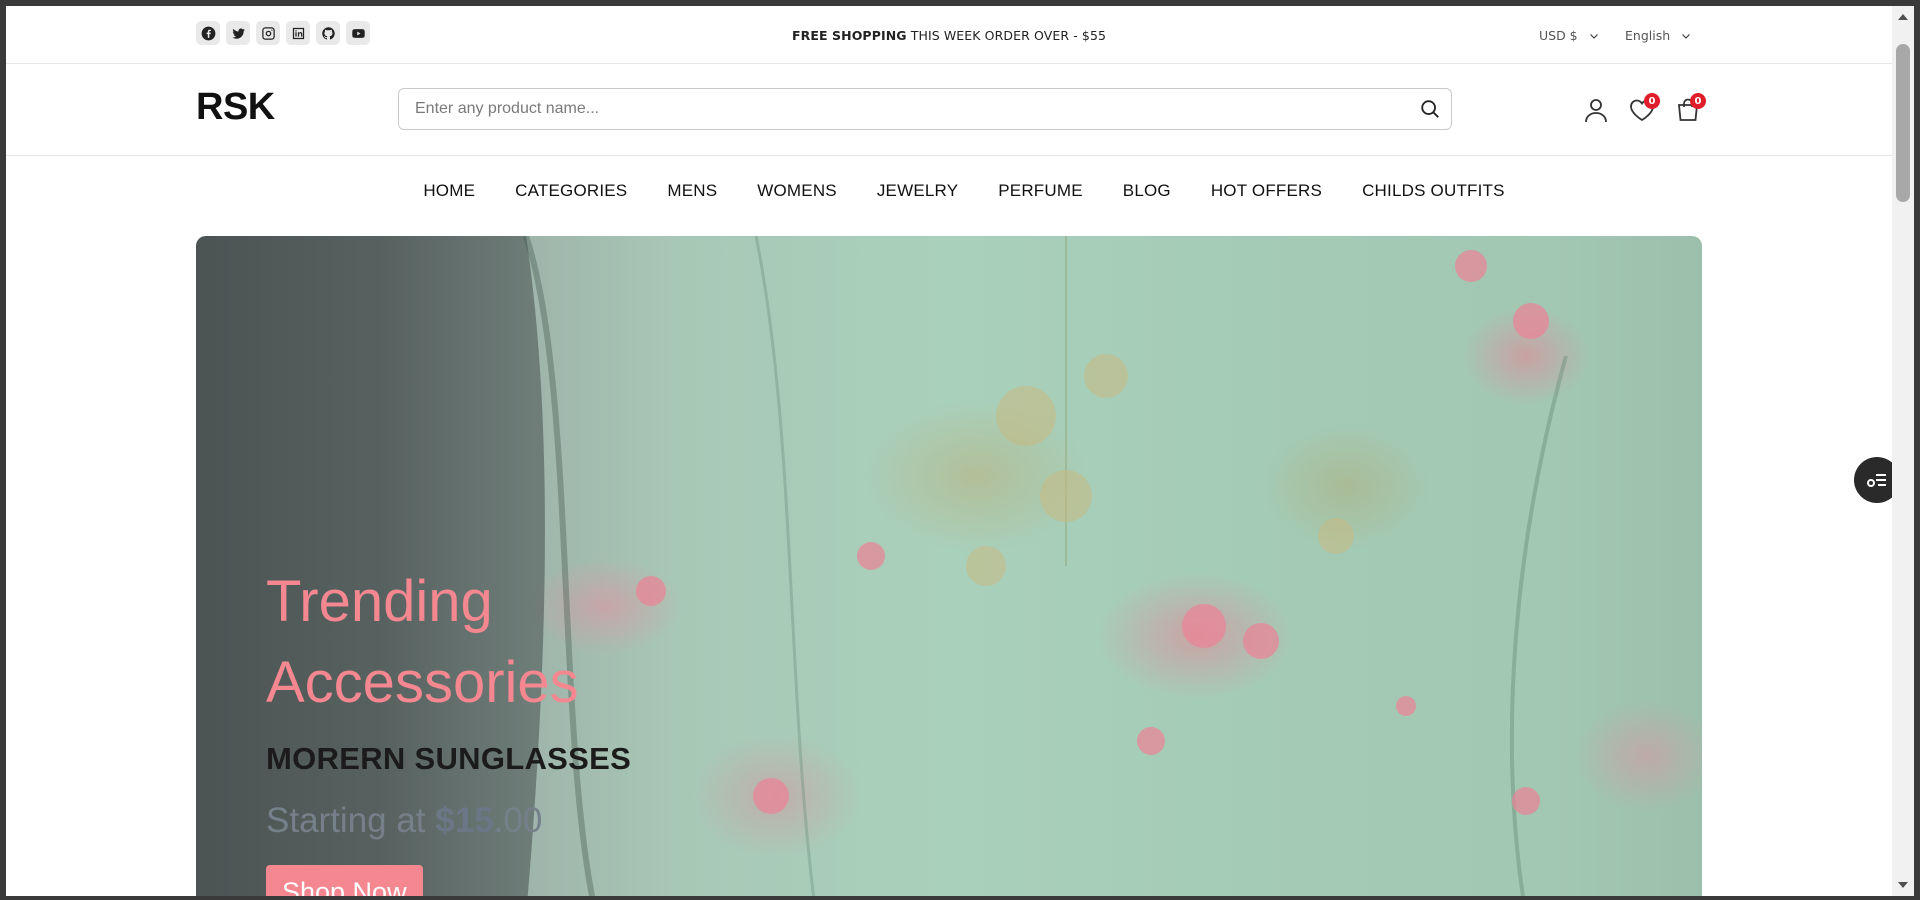  What do you see at coordinates (1147, 191) in the screenshot?
I see `nav-item-blog: BLOG` at bounding box center [1147, 191].